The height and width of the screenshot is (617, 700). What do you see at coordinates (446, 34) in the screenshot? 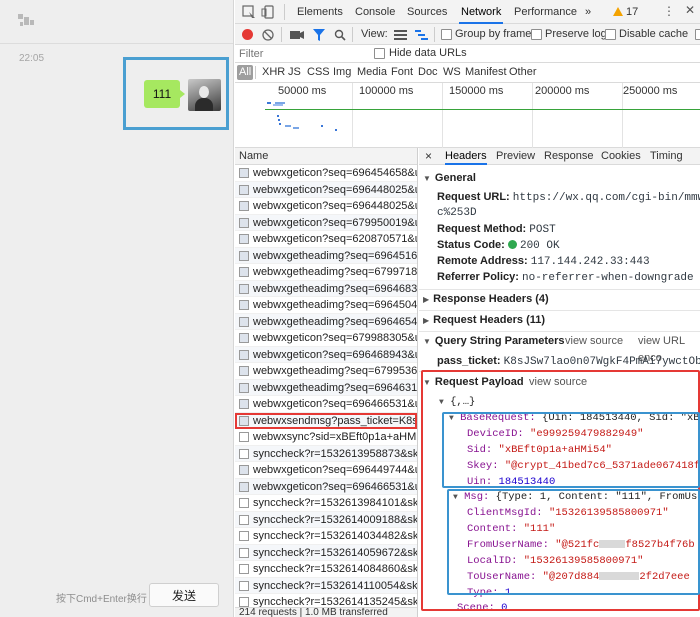
I see `group-by-frame-checkbox` at bounding box center [446, 34].